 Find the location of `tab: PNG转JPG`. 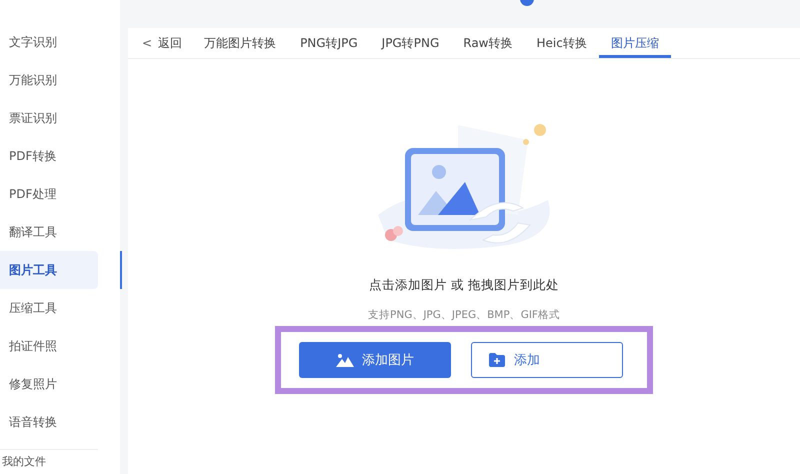

tab: PNG转JPG is located at coordinates (329, 43).